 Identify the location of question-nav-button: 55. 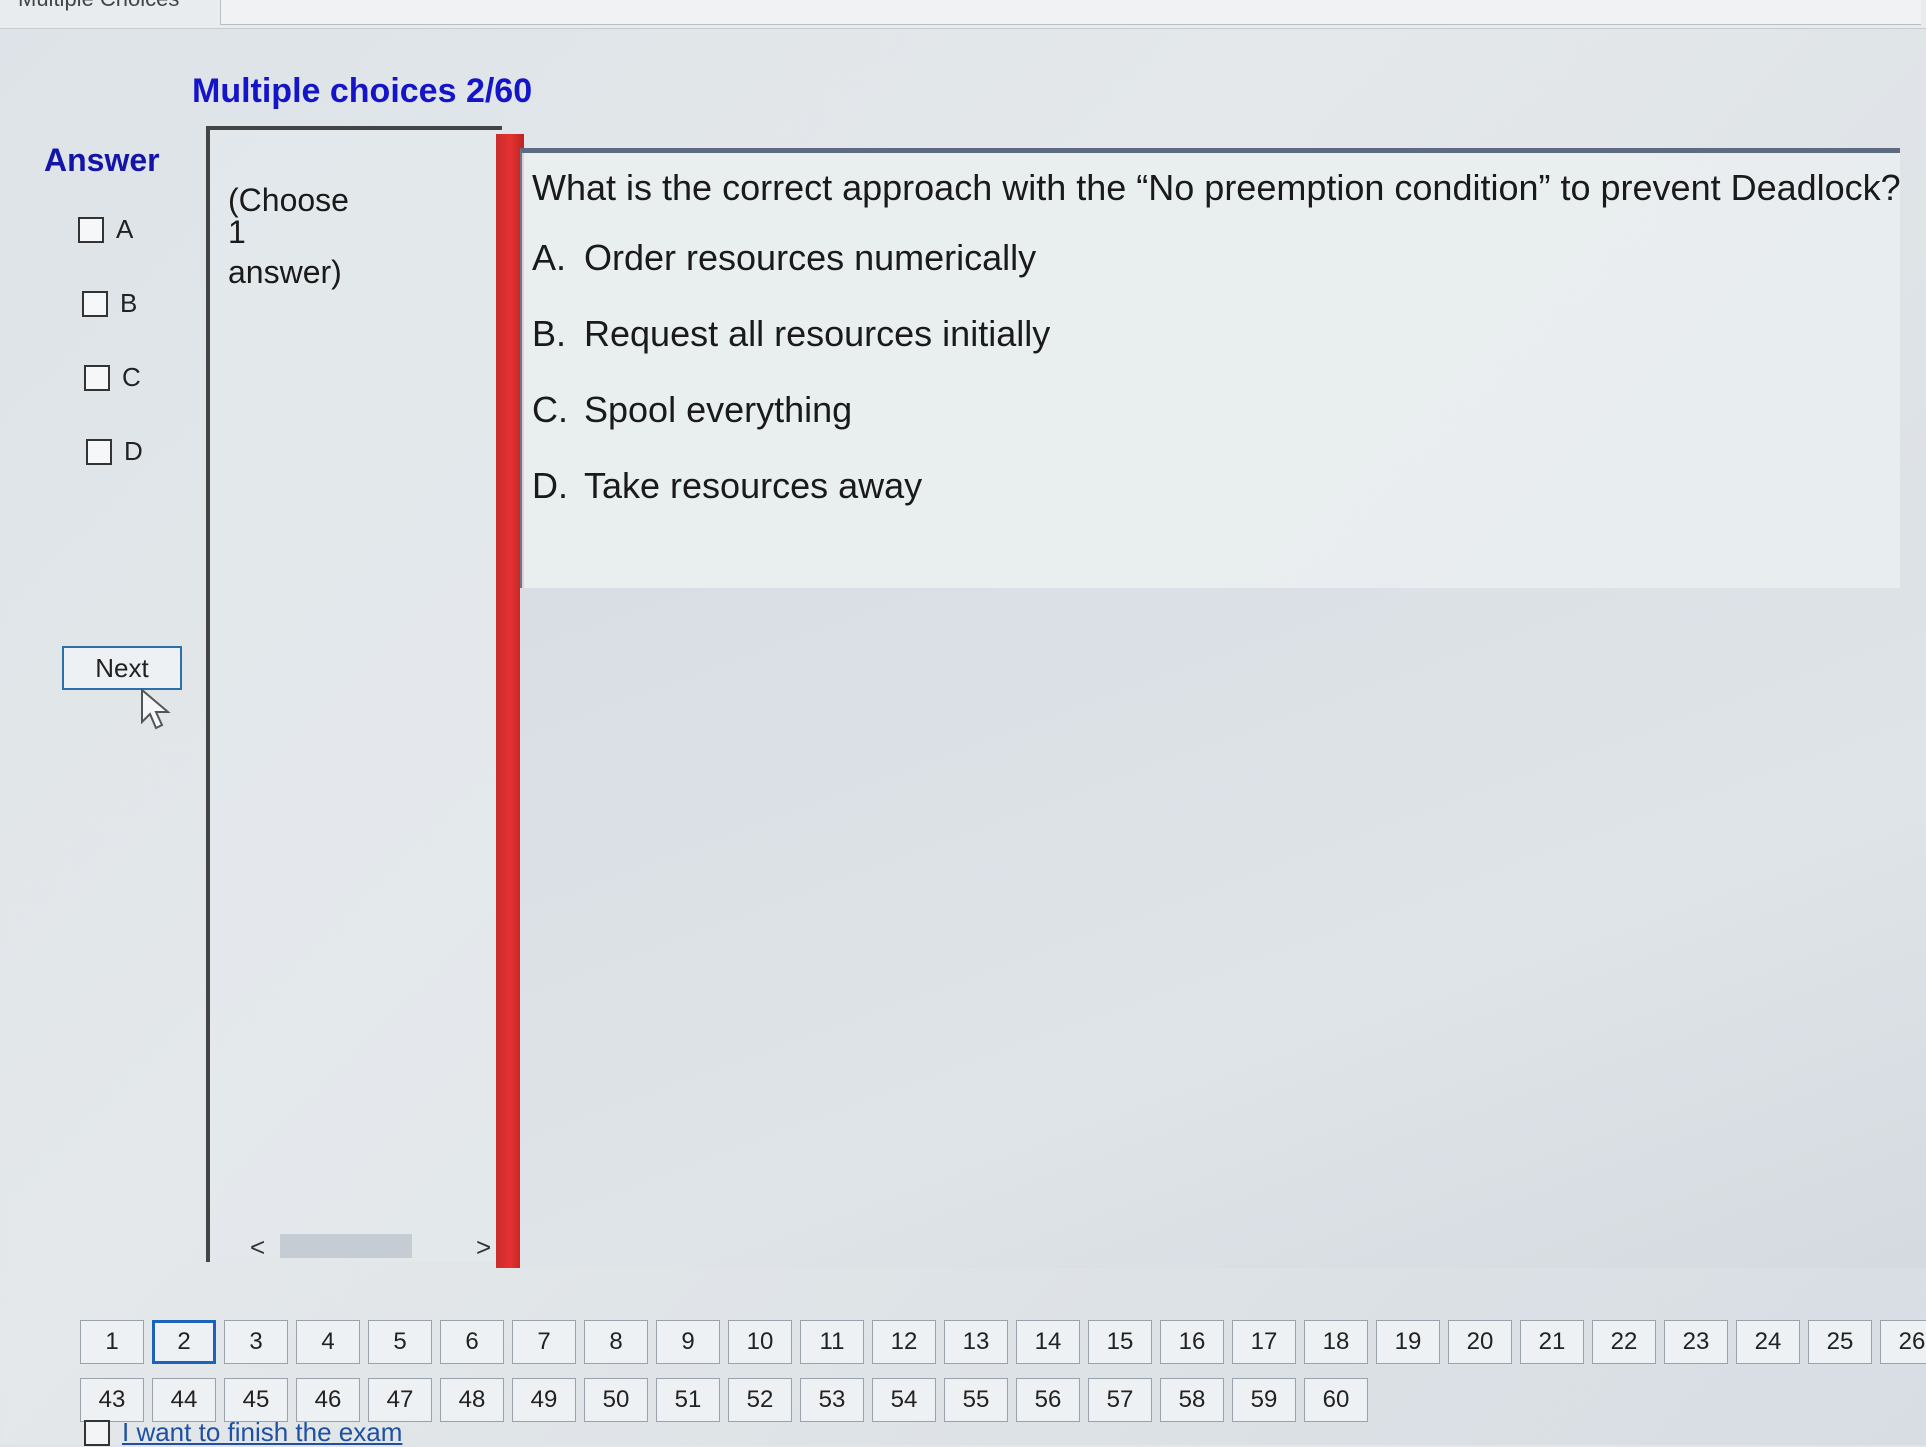
(976, 1400).